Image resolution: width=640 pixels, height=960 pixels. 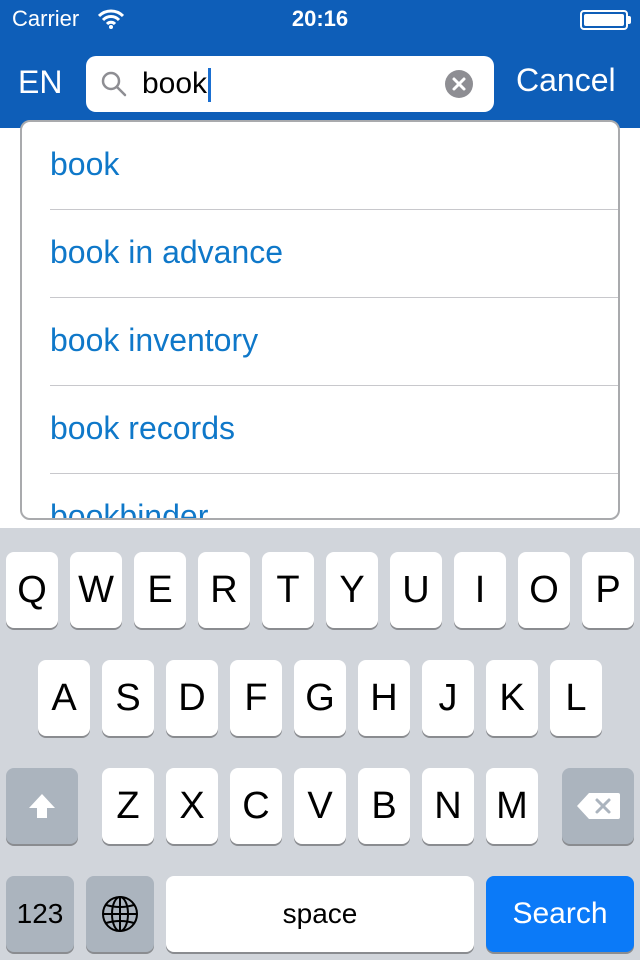 I want to click on suggestion-label: bookbinder, so click(x=129, y=509).